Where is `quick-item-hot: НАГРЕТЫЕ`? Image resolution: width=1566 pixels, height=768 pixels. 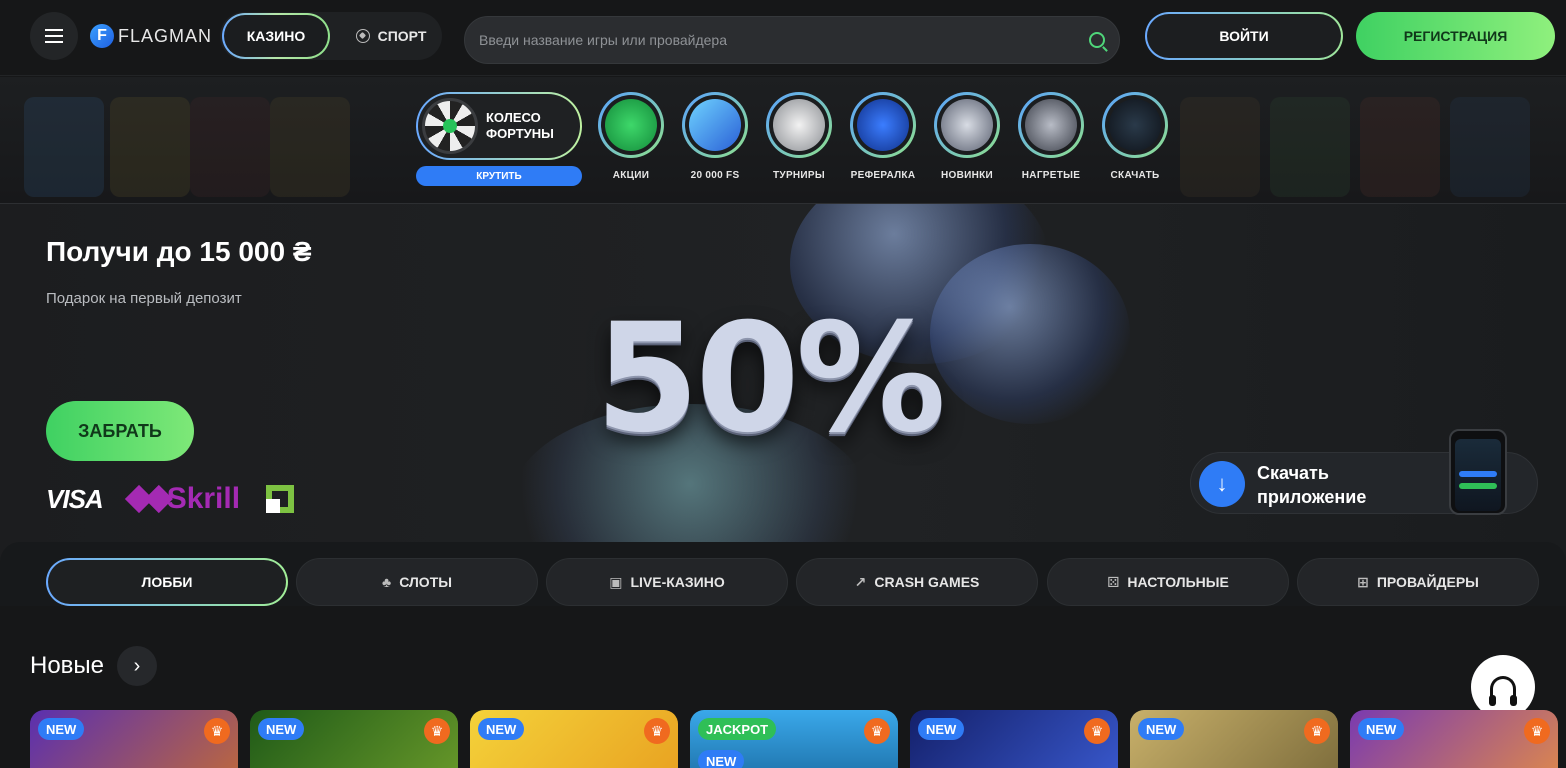
quick-item-hot: НАГРЕТЫЕ is located at coordinates (1051, 140).